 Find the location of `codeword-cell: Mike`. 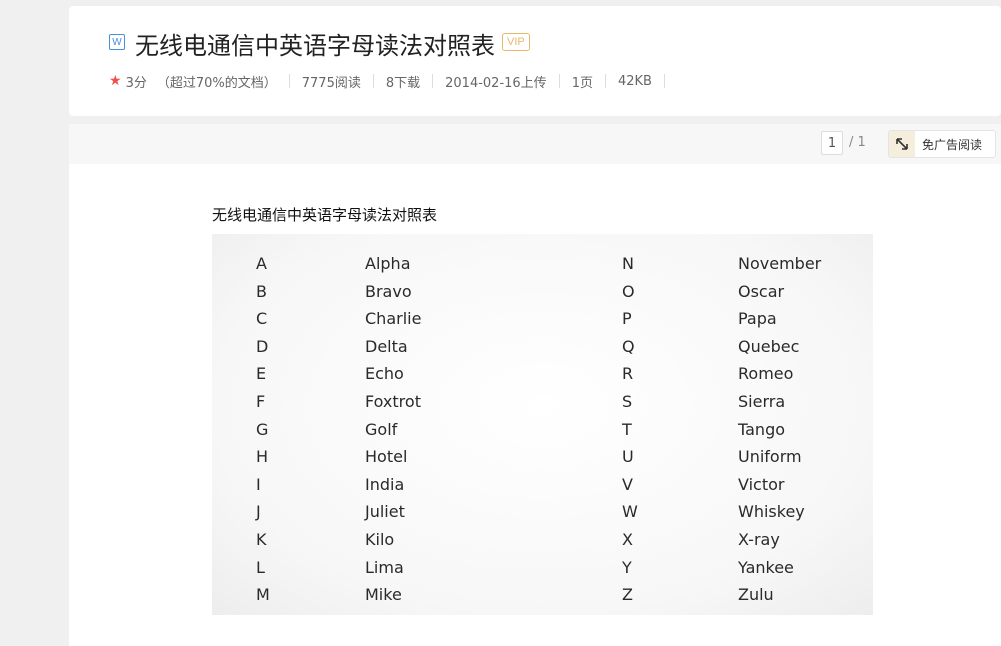

codeword-cell: Mike is located at coordinates (383, 595).